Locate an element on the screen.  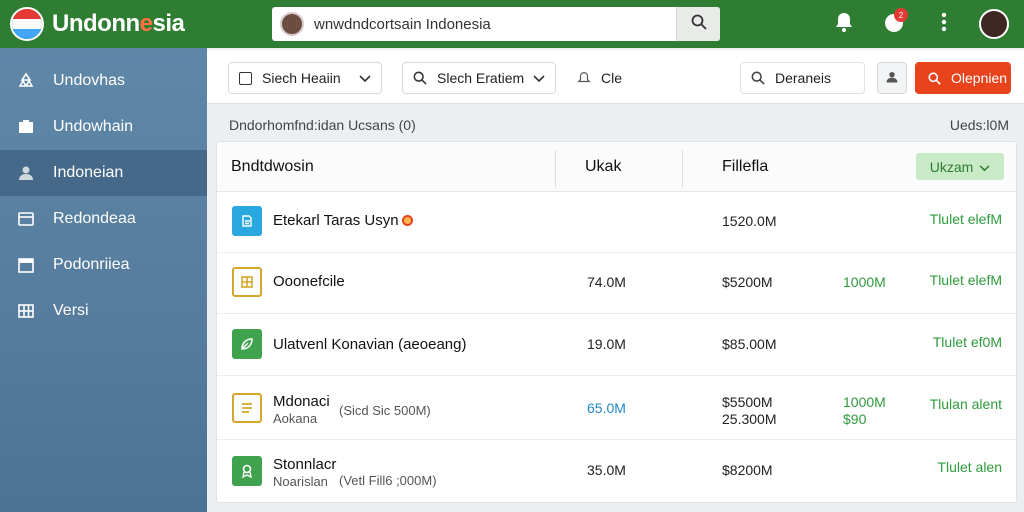
brand-name: Undonnesia is located at coordinates (118, 23).